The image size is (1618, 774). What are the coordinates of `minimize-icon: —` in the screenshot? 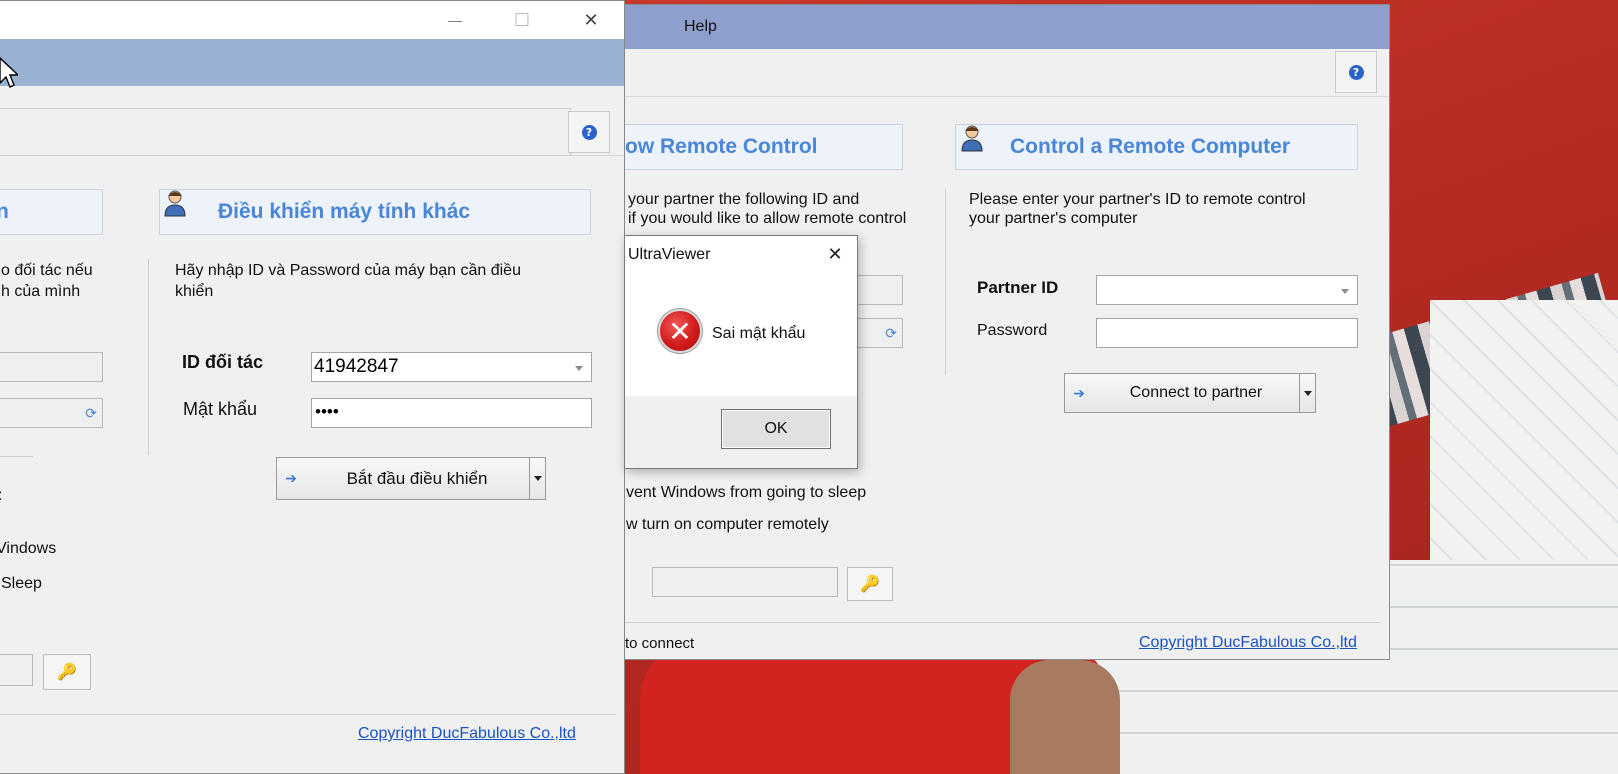 It's located at (455, 20).